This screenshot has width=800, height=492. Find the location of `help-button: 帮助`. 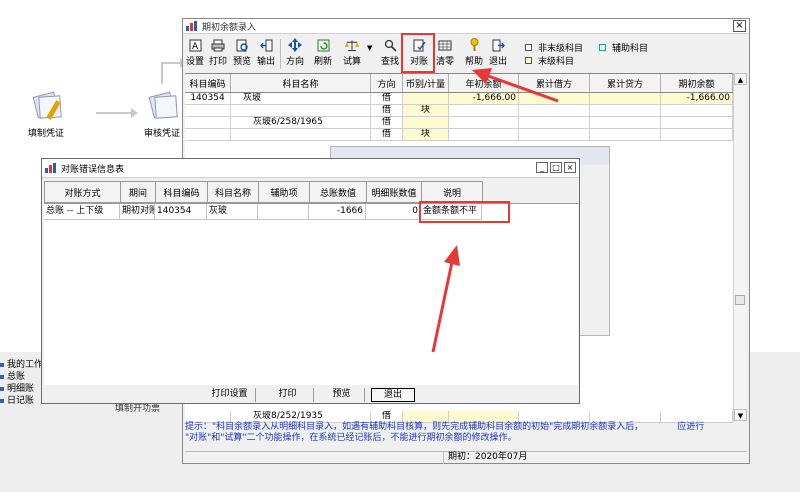

help-button: 帮助 is located at coordinates (474, 52).